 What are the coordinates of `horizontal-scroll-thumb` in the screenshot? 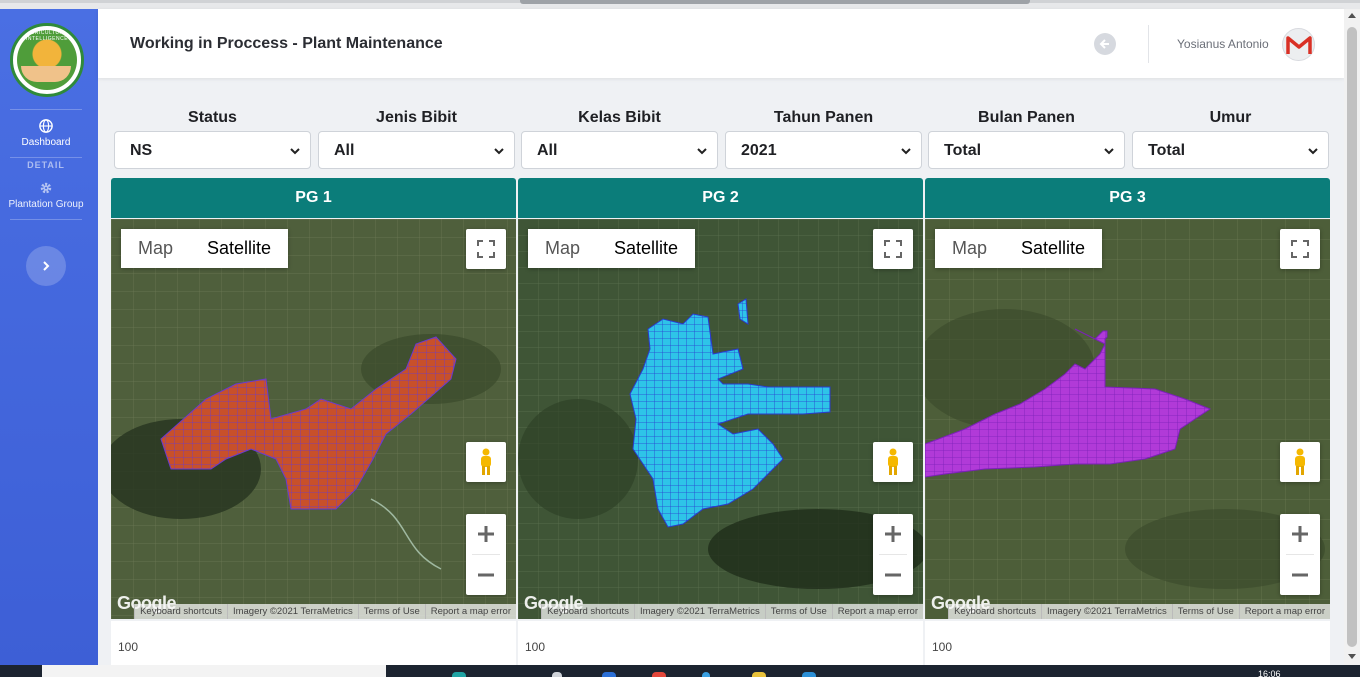 It's located at (775, 2).